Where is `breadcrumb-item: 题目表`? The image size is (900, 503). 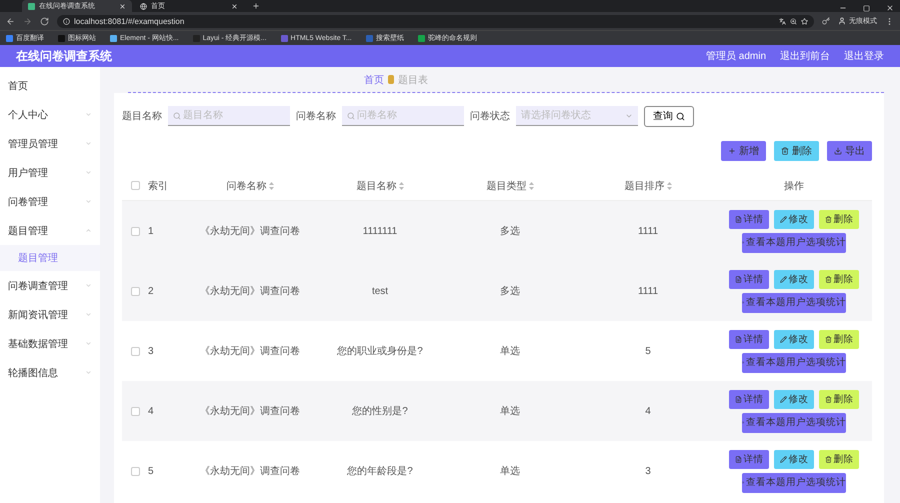
breadcrumb-item: 题目表 is located at coordinates (413, 80).